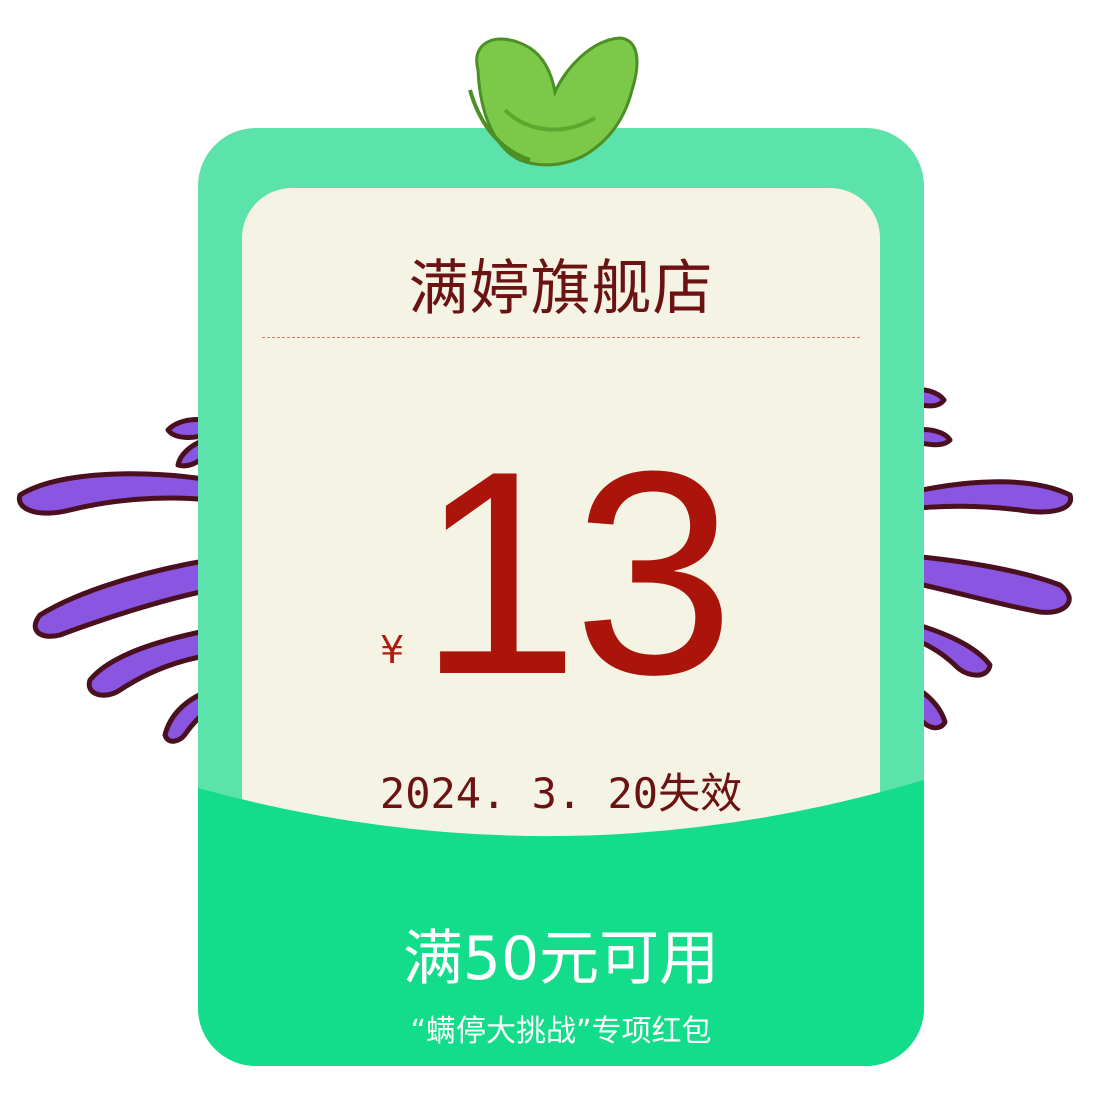 Image resolution: width=1095 pixels, height=1111 pixels. What do you see at coordinates (561, 959) in the screenshot?
I see `usage-threshold: 满50元可用` at bounding box center [561, 959].